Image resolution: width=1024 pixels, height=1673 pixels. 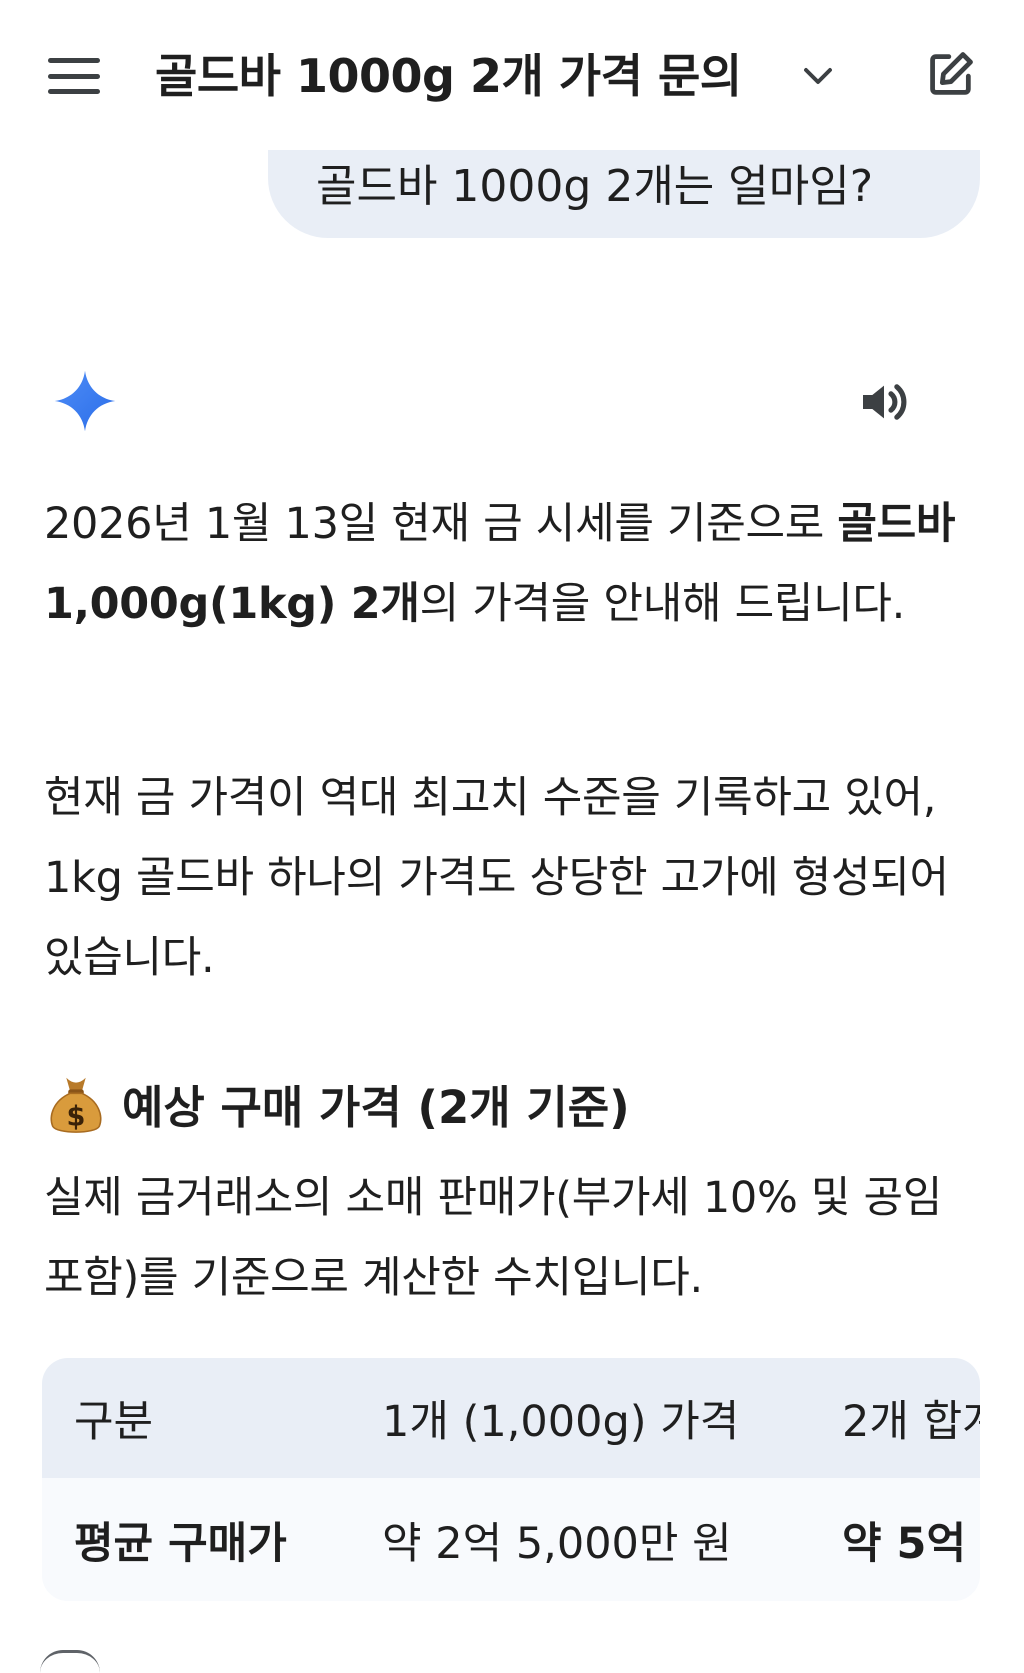 I want to click on conversation-title: 골드바 1000g 2개 가격 문의, so click(x=448, y=73).